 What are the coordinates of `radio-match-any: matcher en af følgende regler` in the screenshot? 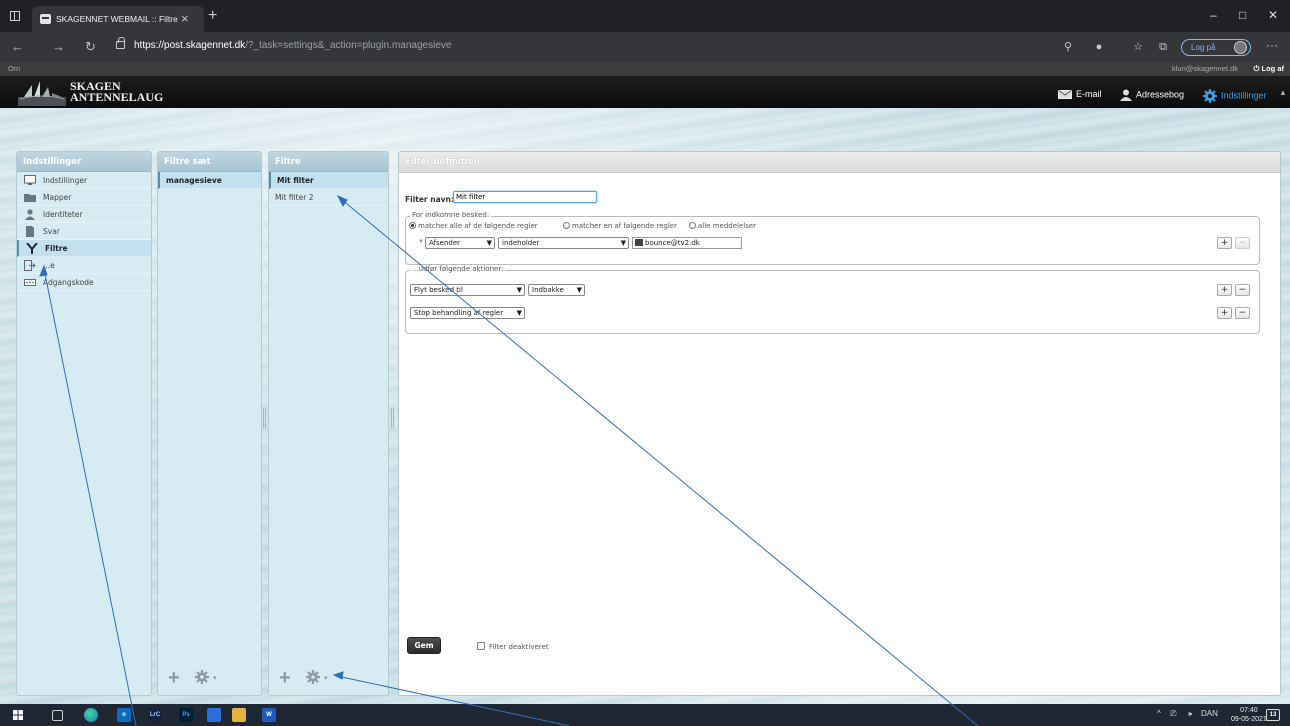 It's located at (620, 226).